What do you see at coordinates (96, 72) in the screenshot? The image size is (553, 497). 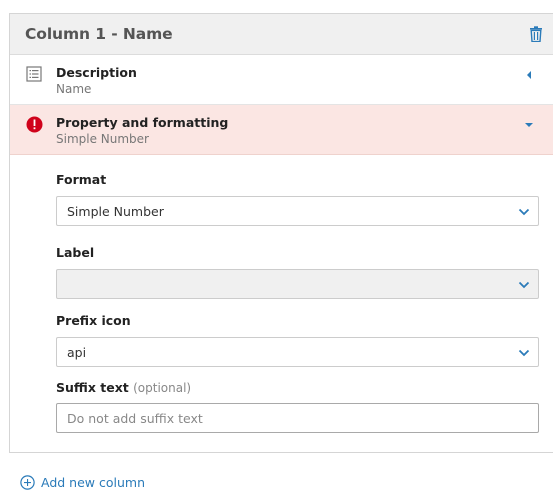 I see `section-description-title: Description` at bounding box center [96, 72].